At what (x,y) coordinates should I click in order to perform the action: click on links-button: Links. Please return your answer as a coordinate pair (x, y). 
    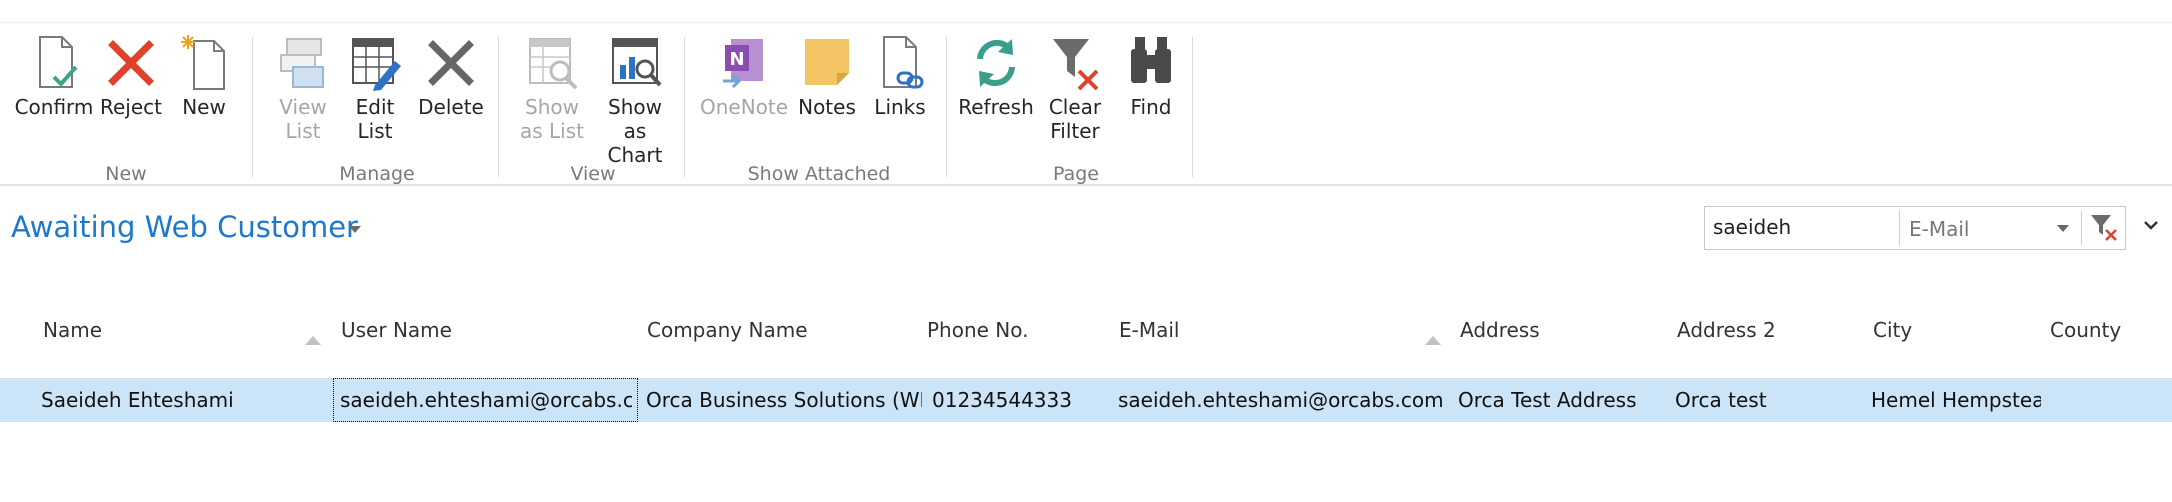
    Looking at the image, I should click on (900, 76).